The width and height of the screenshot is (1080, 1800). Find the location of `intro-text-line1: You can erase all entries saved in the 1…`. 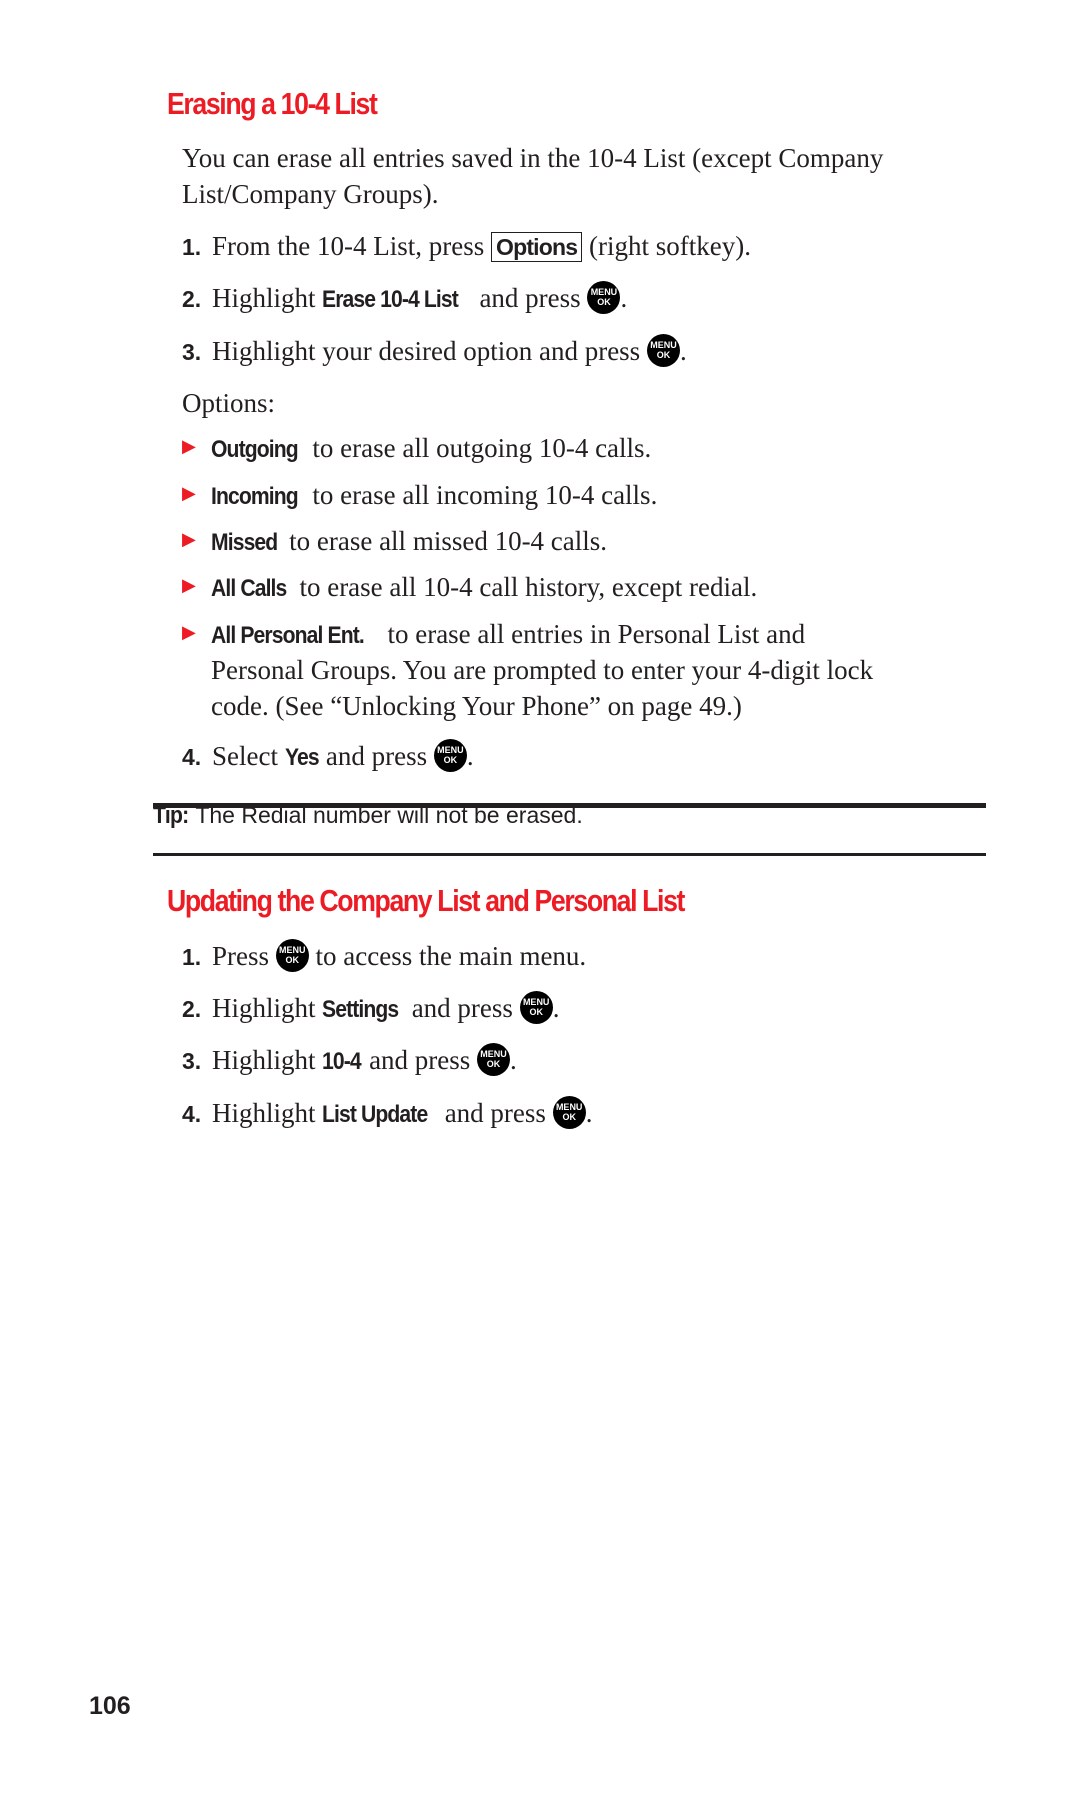

intro-text-line1: You can erase all entries saved in the 1… is located at coordinates (533, 158).